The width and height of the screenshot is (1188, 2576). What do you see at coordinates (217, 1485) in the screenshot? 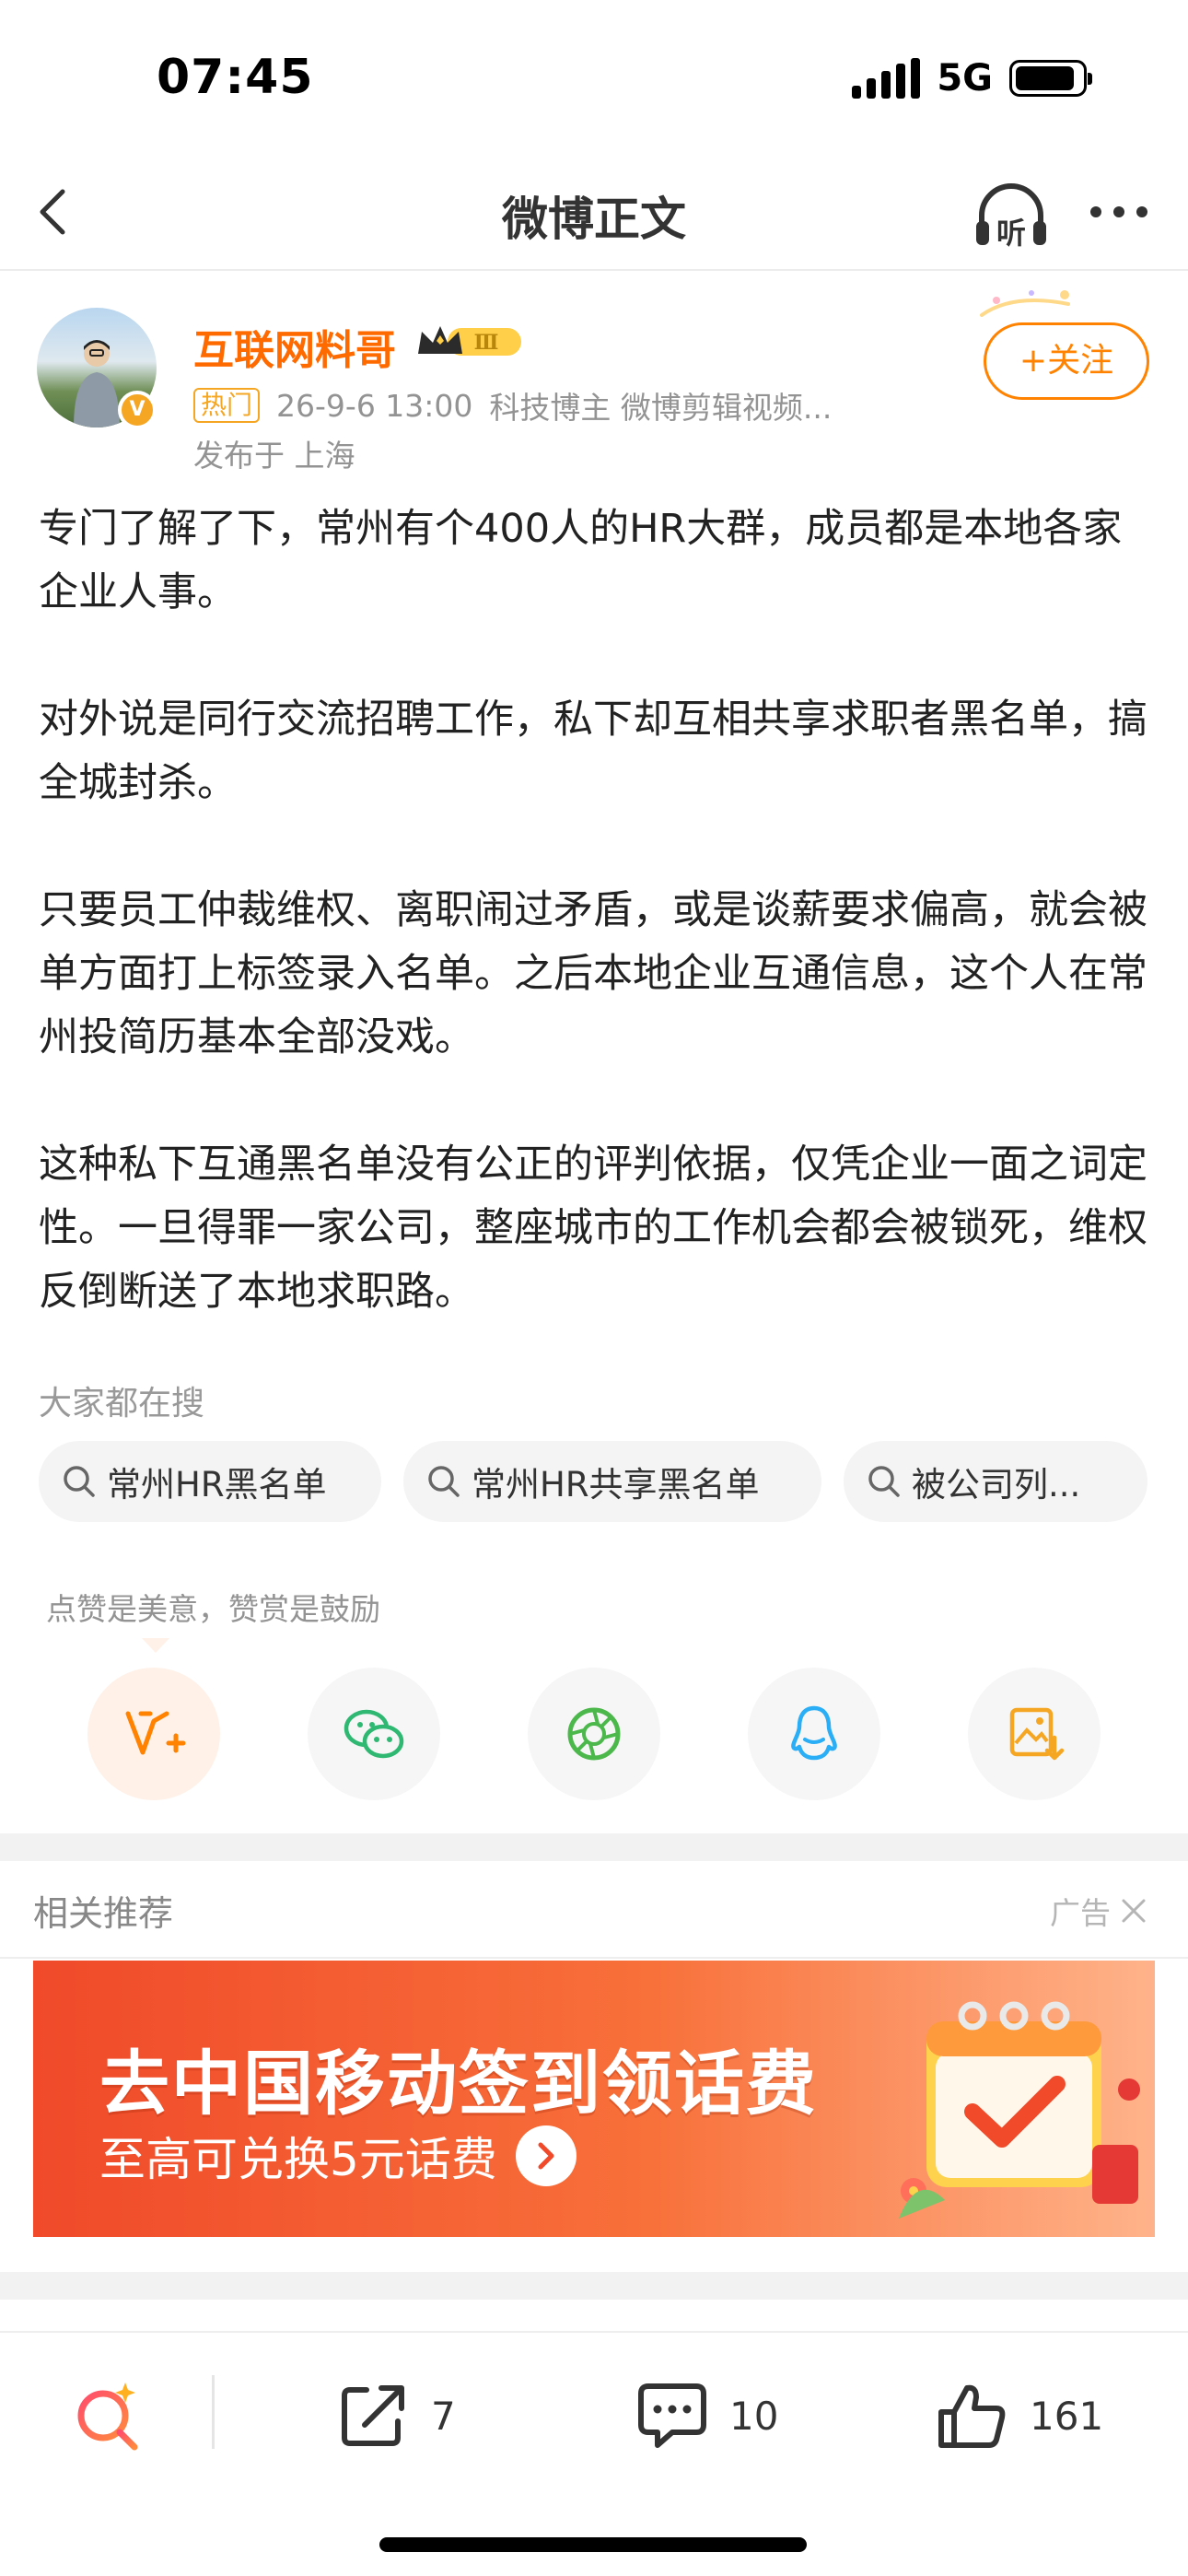
I see `search-chip-label: 常州HR黑名单` at bounding box center [217, 1485].